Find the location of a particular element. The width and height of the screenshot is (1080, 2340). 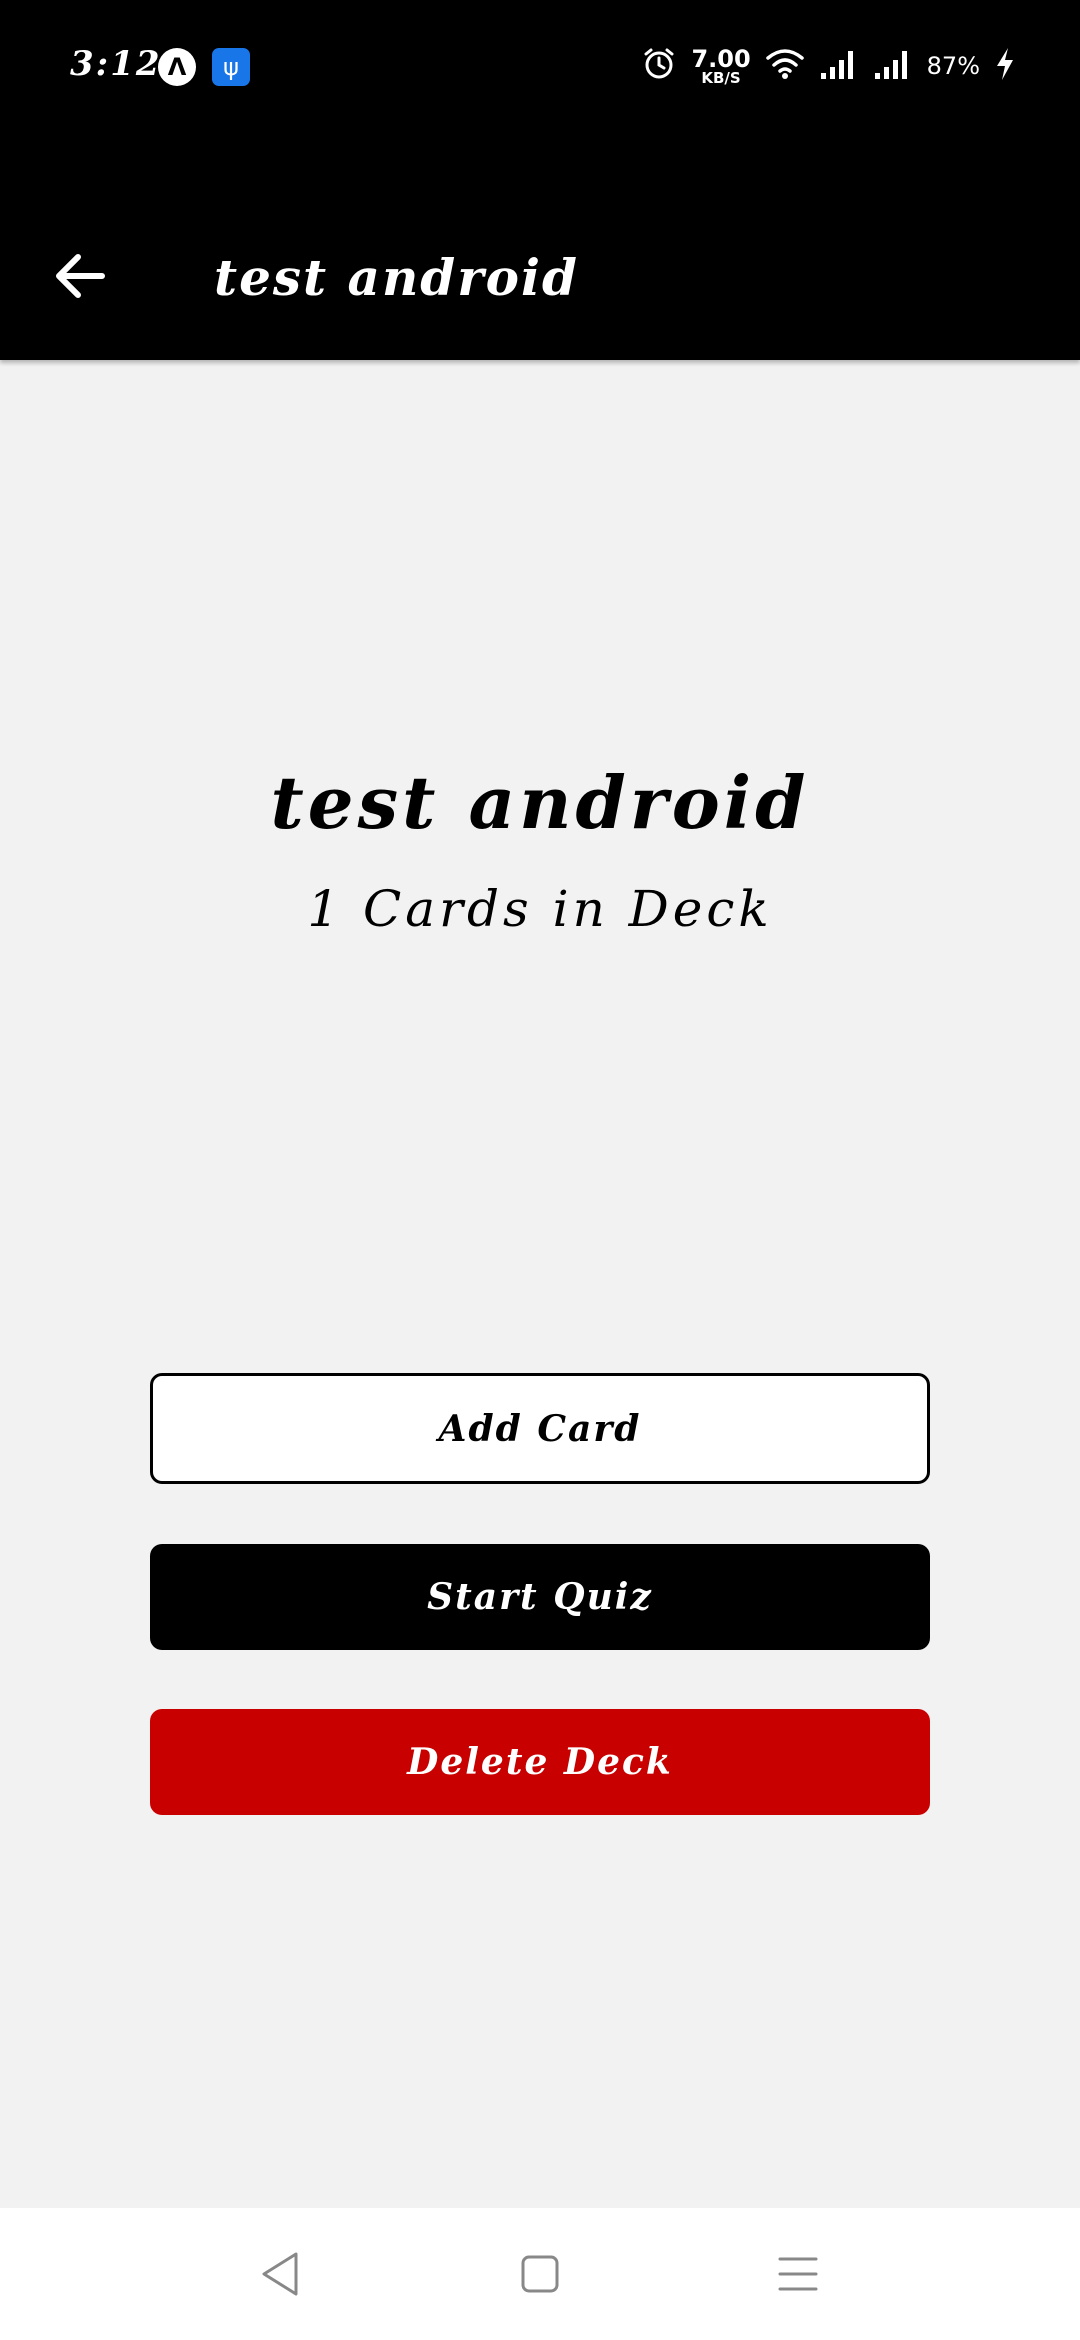

app-bar: test android is located at coordinates (540, 245).